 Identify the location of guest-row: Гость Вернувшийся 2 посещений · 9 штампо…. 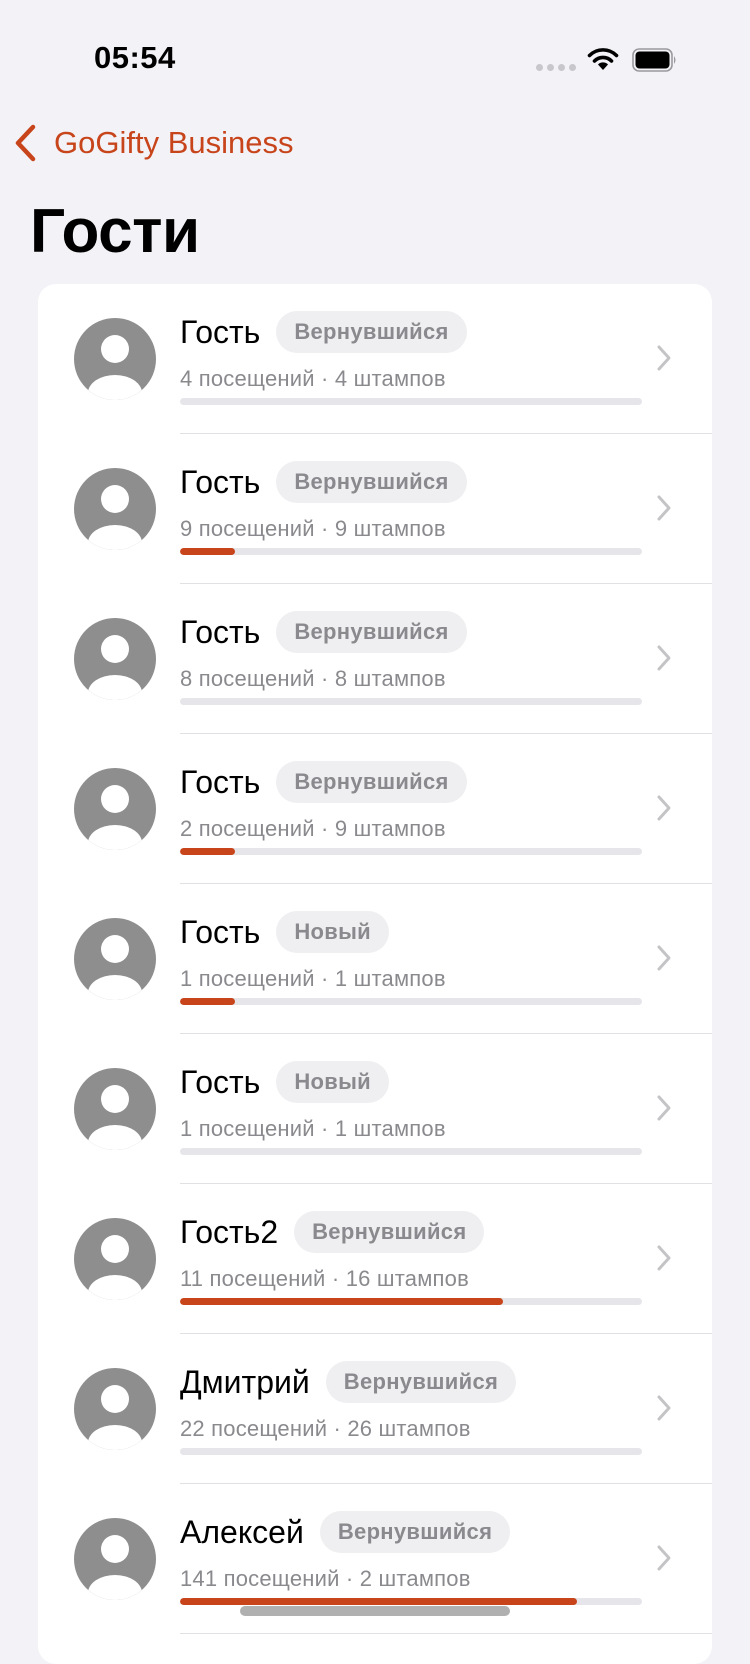
(375, 809).